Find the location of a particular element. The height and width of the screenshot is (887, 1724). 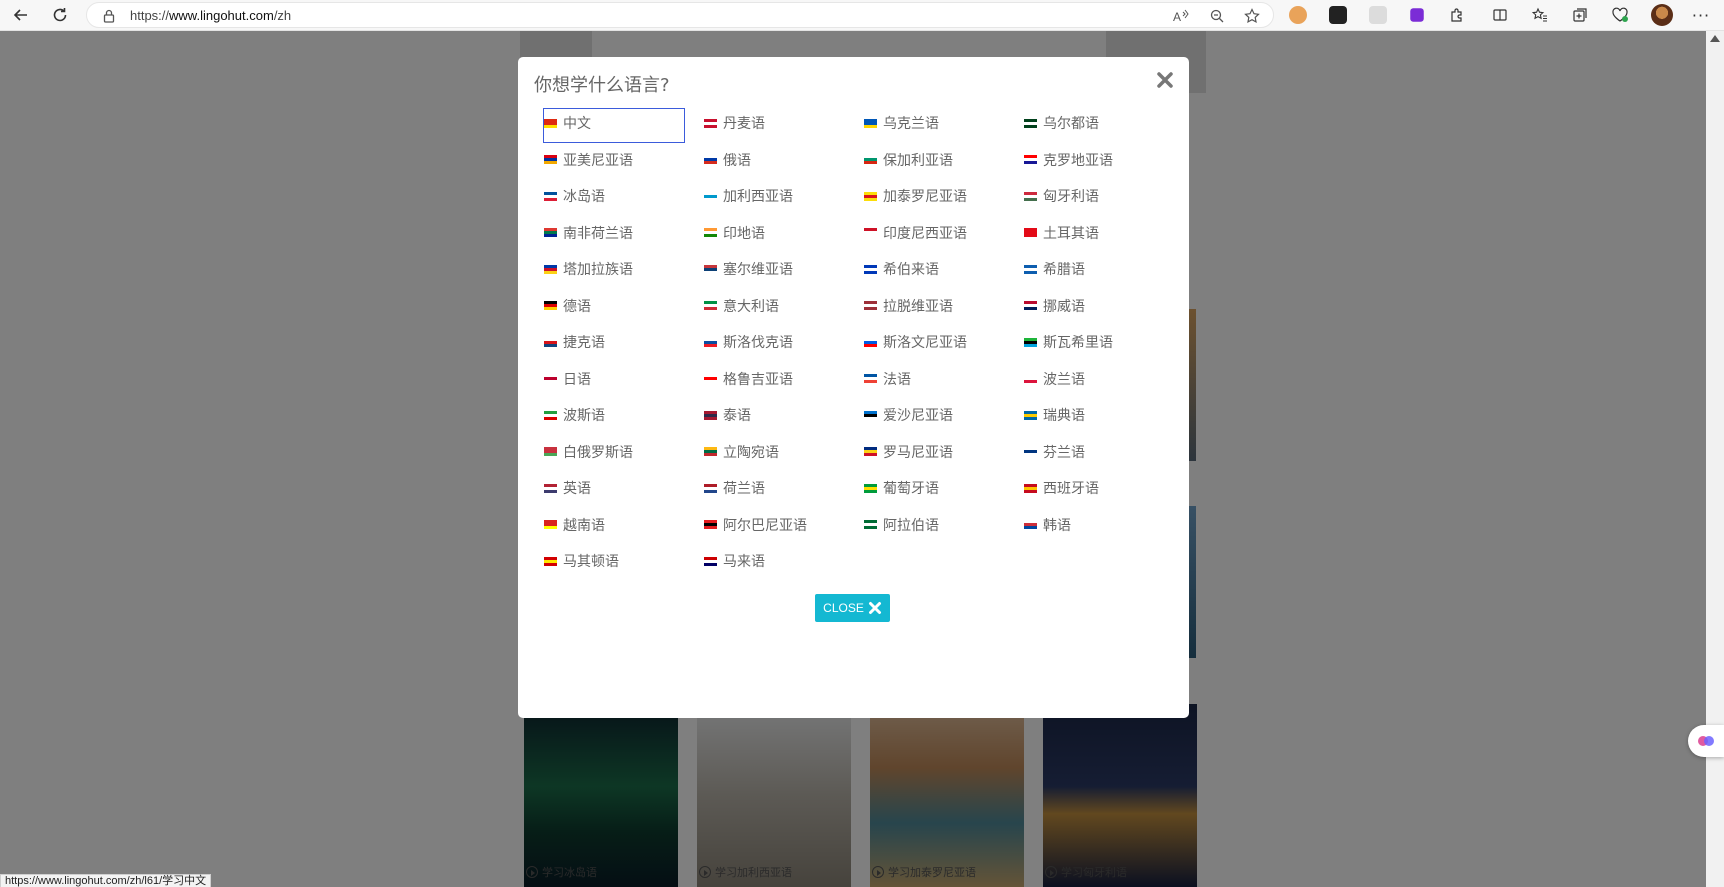

language-option: 加泰罗尼亚语 is located at coordinates (943, 196).